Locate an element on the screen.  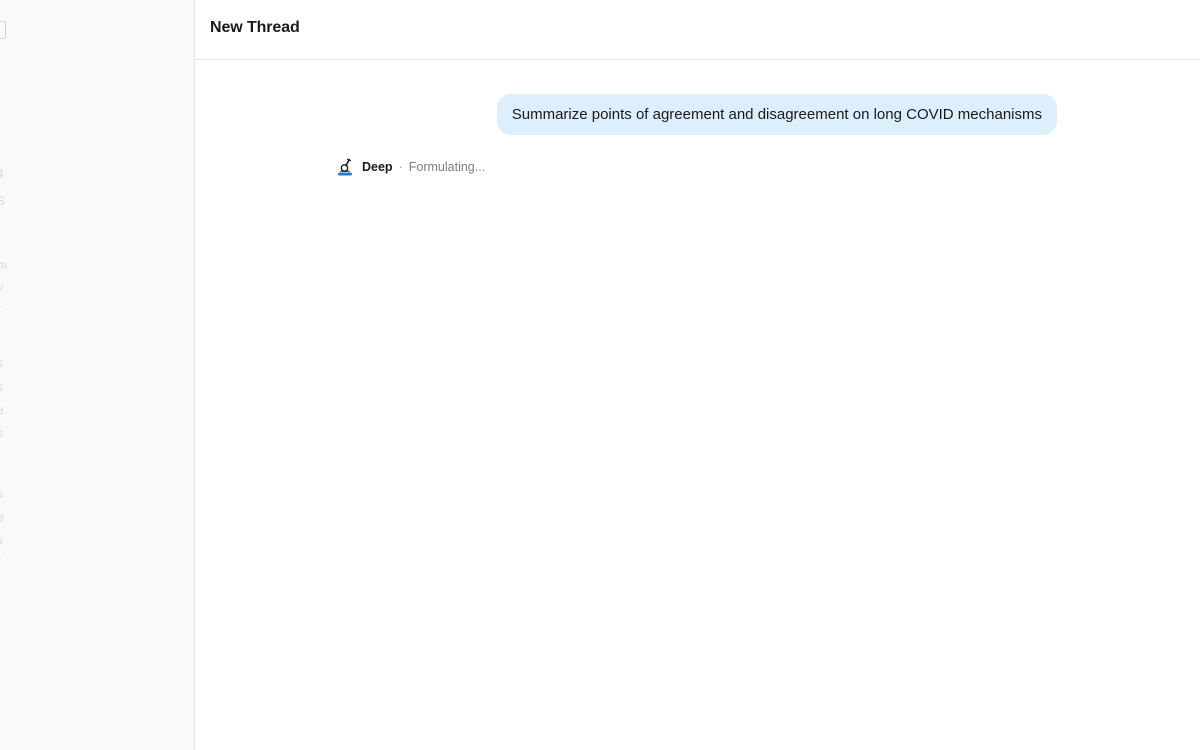
thread-title: New Thread is located at coordinates (255, 27).